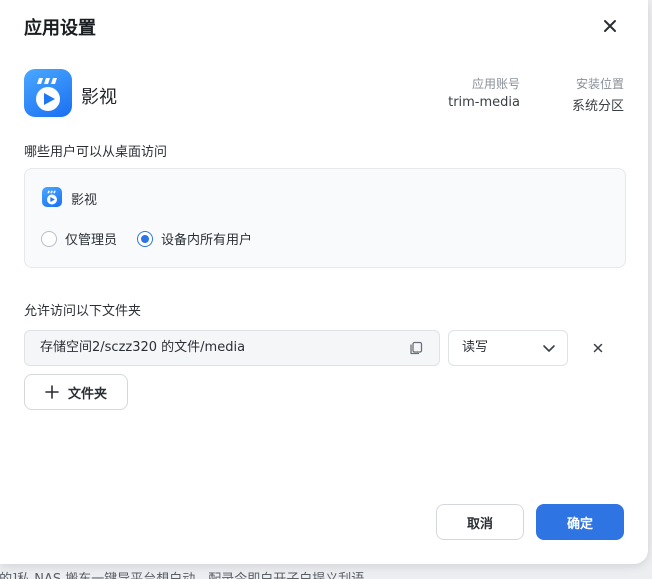 Image resolution: width=652 pixels, height=579 pixels. What do you see at coordinates (145, 238) in the screenshot?
I see `radio-circle-checked` at bounding box center [145, 238].